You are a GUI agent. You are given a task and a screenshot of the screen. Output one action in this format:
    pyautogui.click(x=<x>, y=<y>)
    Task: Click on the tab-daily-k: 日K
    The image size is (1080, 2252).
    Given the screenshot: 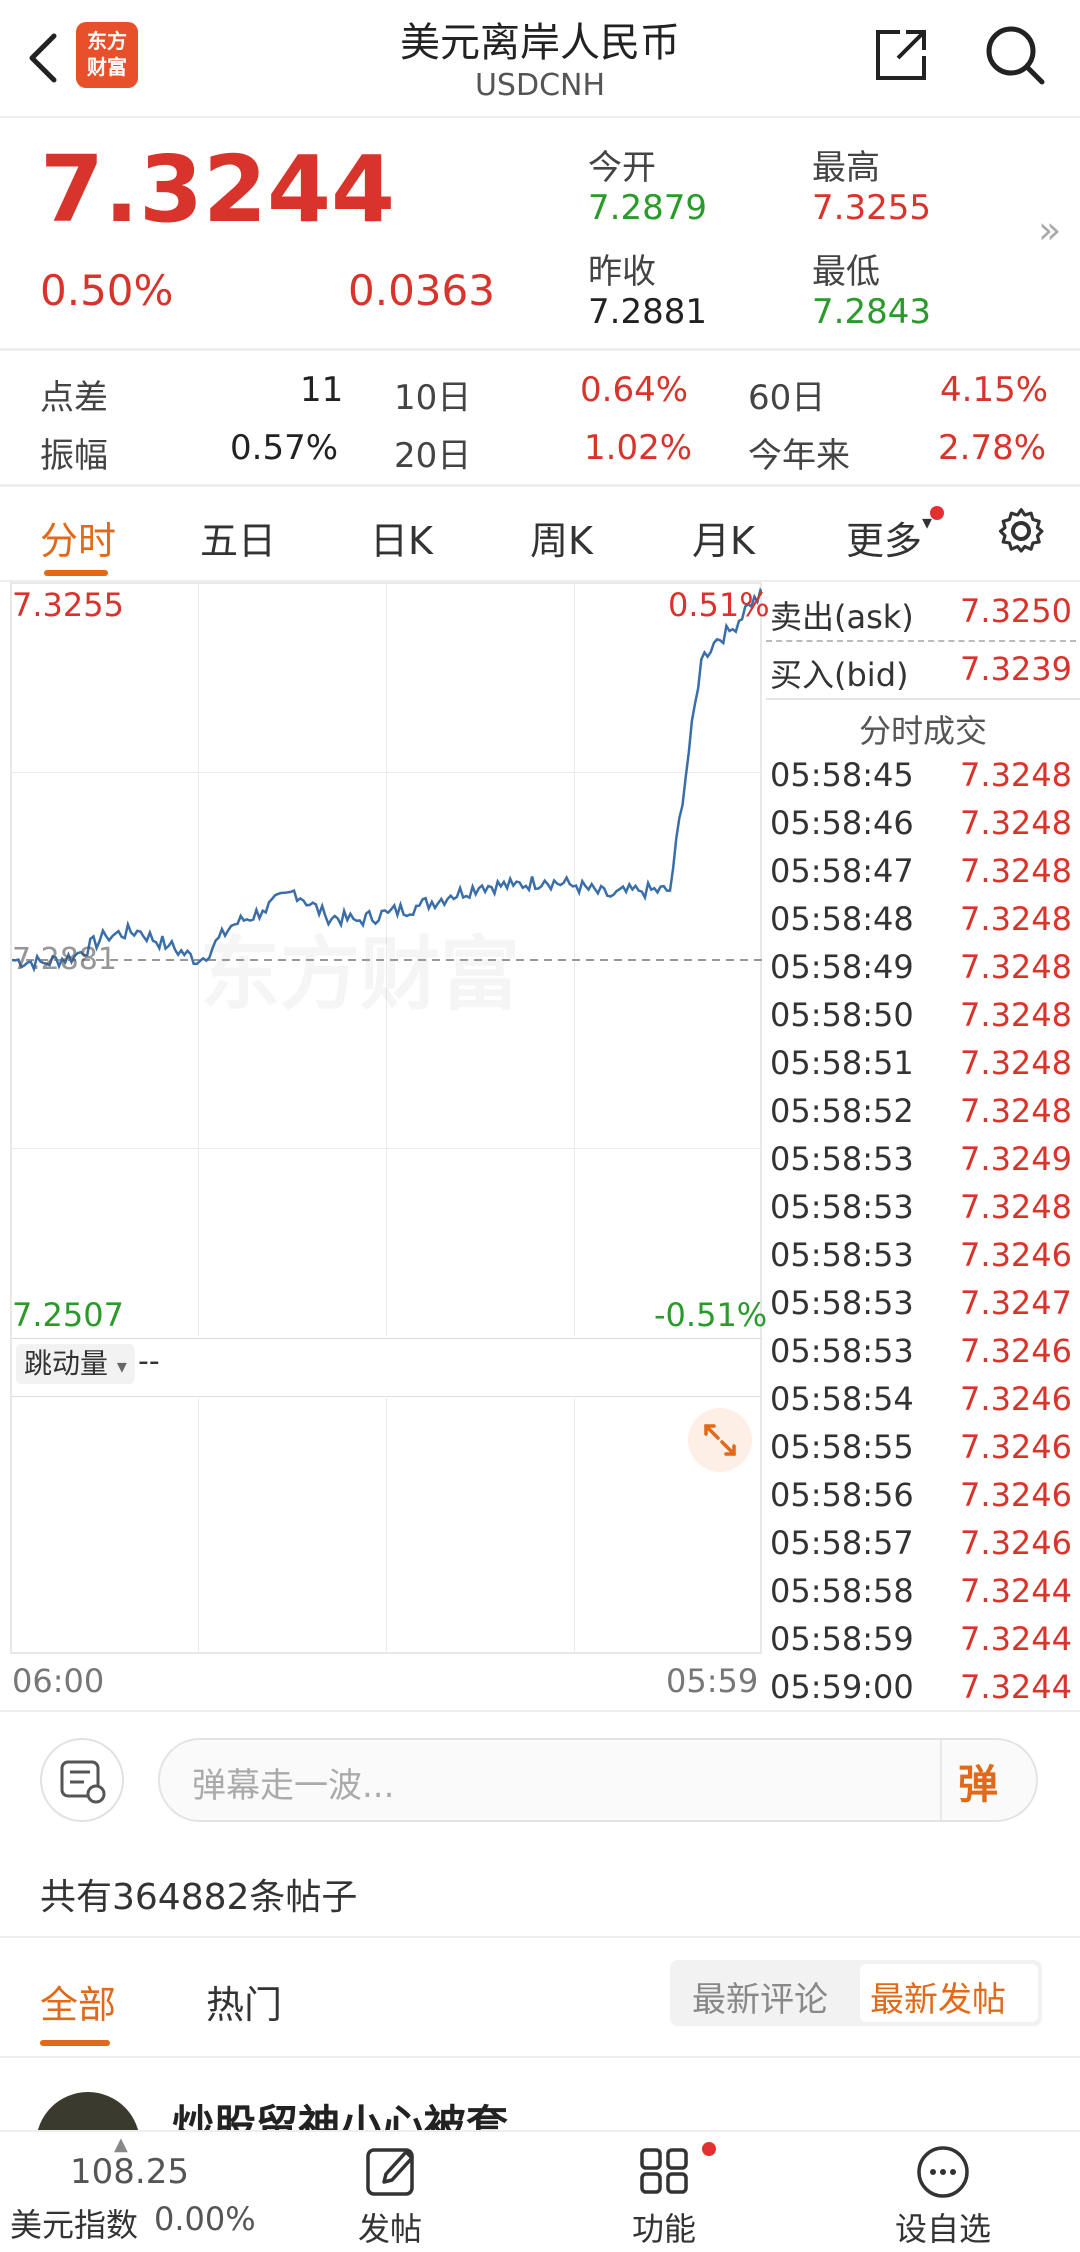 What is the action you would take?
    pyautogui.click(x=401, y=537)
    